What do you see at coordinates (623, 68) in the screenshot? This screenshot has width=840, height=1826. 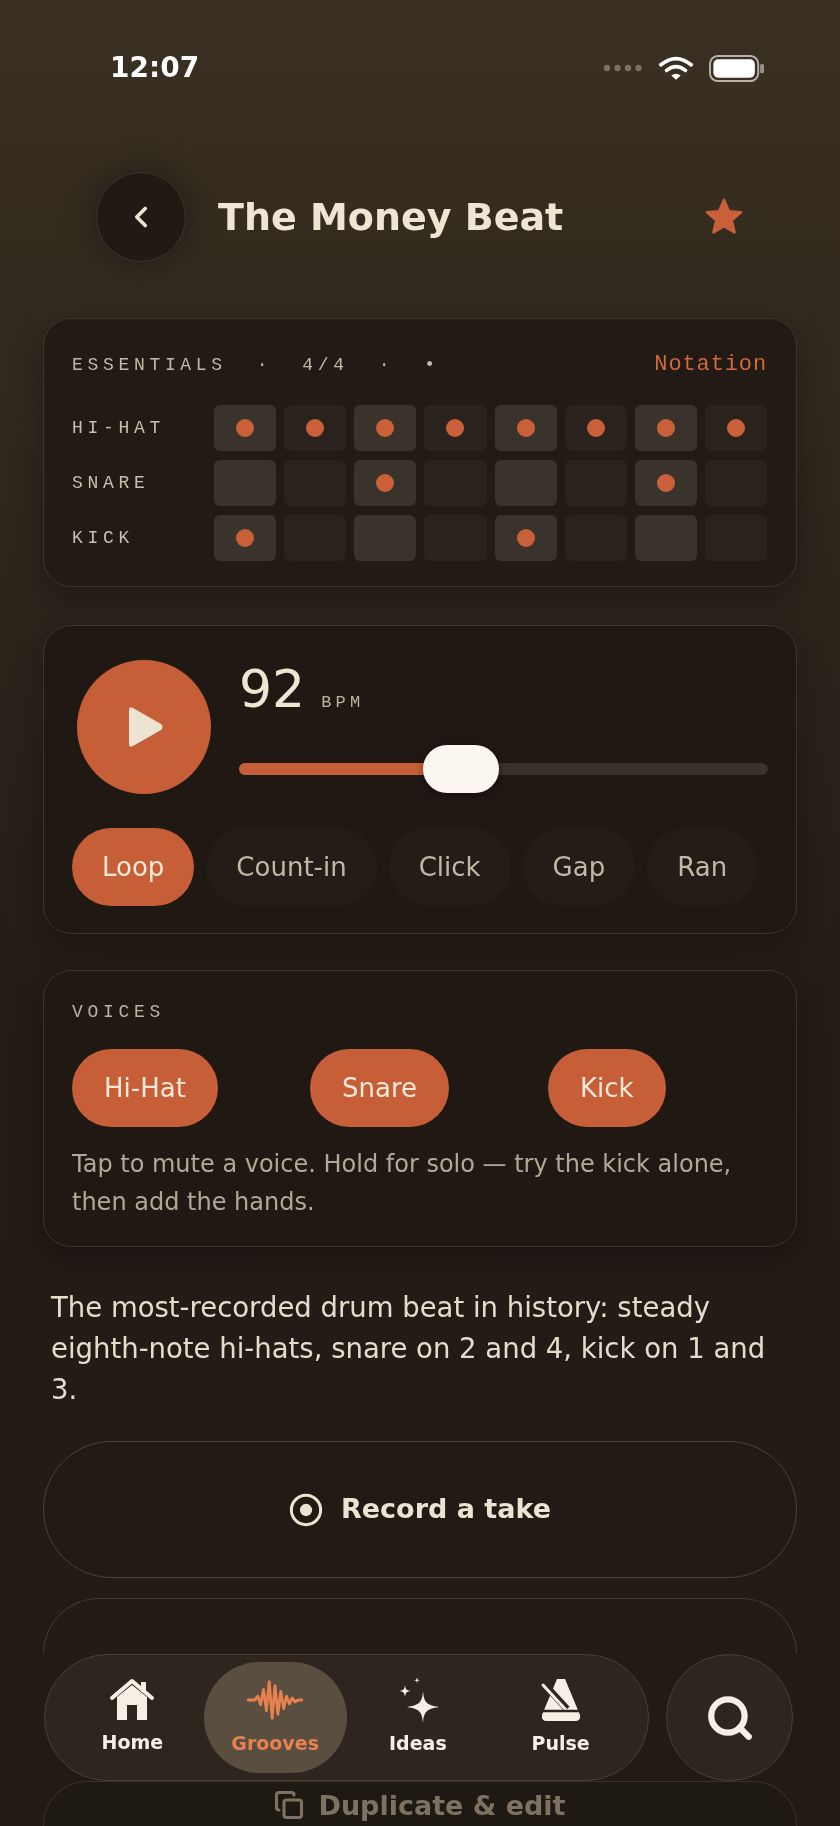 I see `signal-icon` at bounding box center [623, 68].